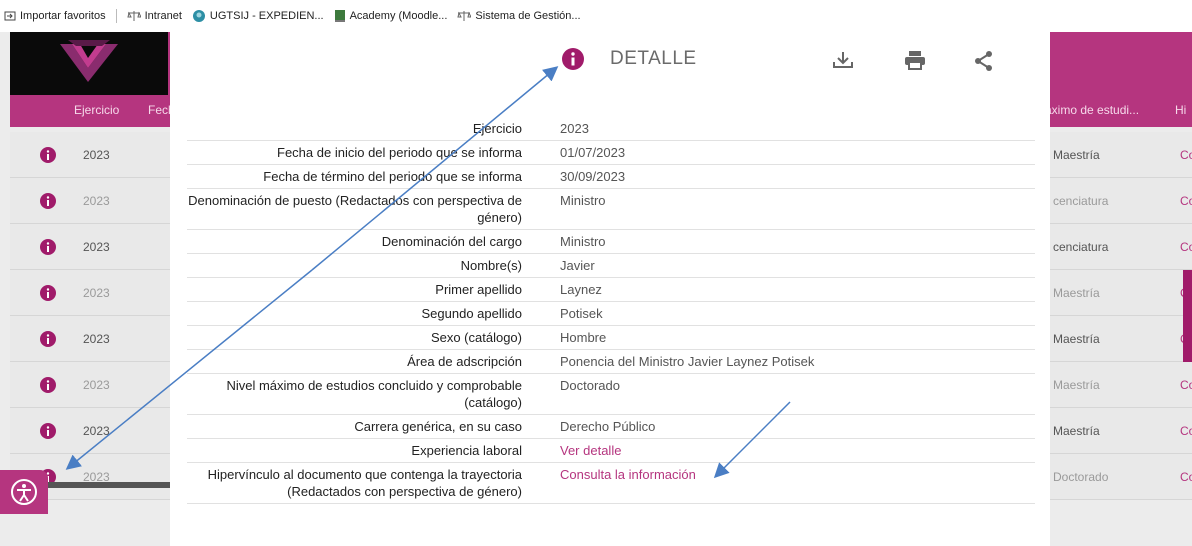 The width and height of the screenshot is (1192, 546). What do you see at coordinates (10, 16) in the screenshot?
I see `import-icon` at bounding box center [10, 16].